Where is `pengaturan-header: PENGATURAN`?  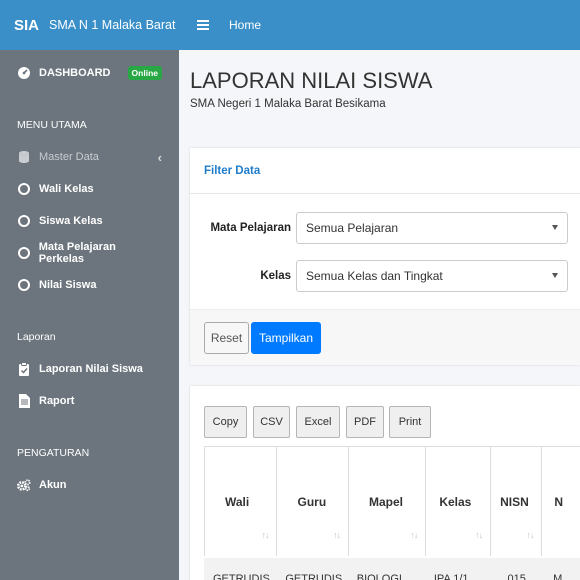 pengaturan-header: PENGATURAN is located at coordinates (53, 453).